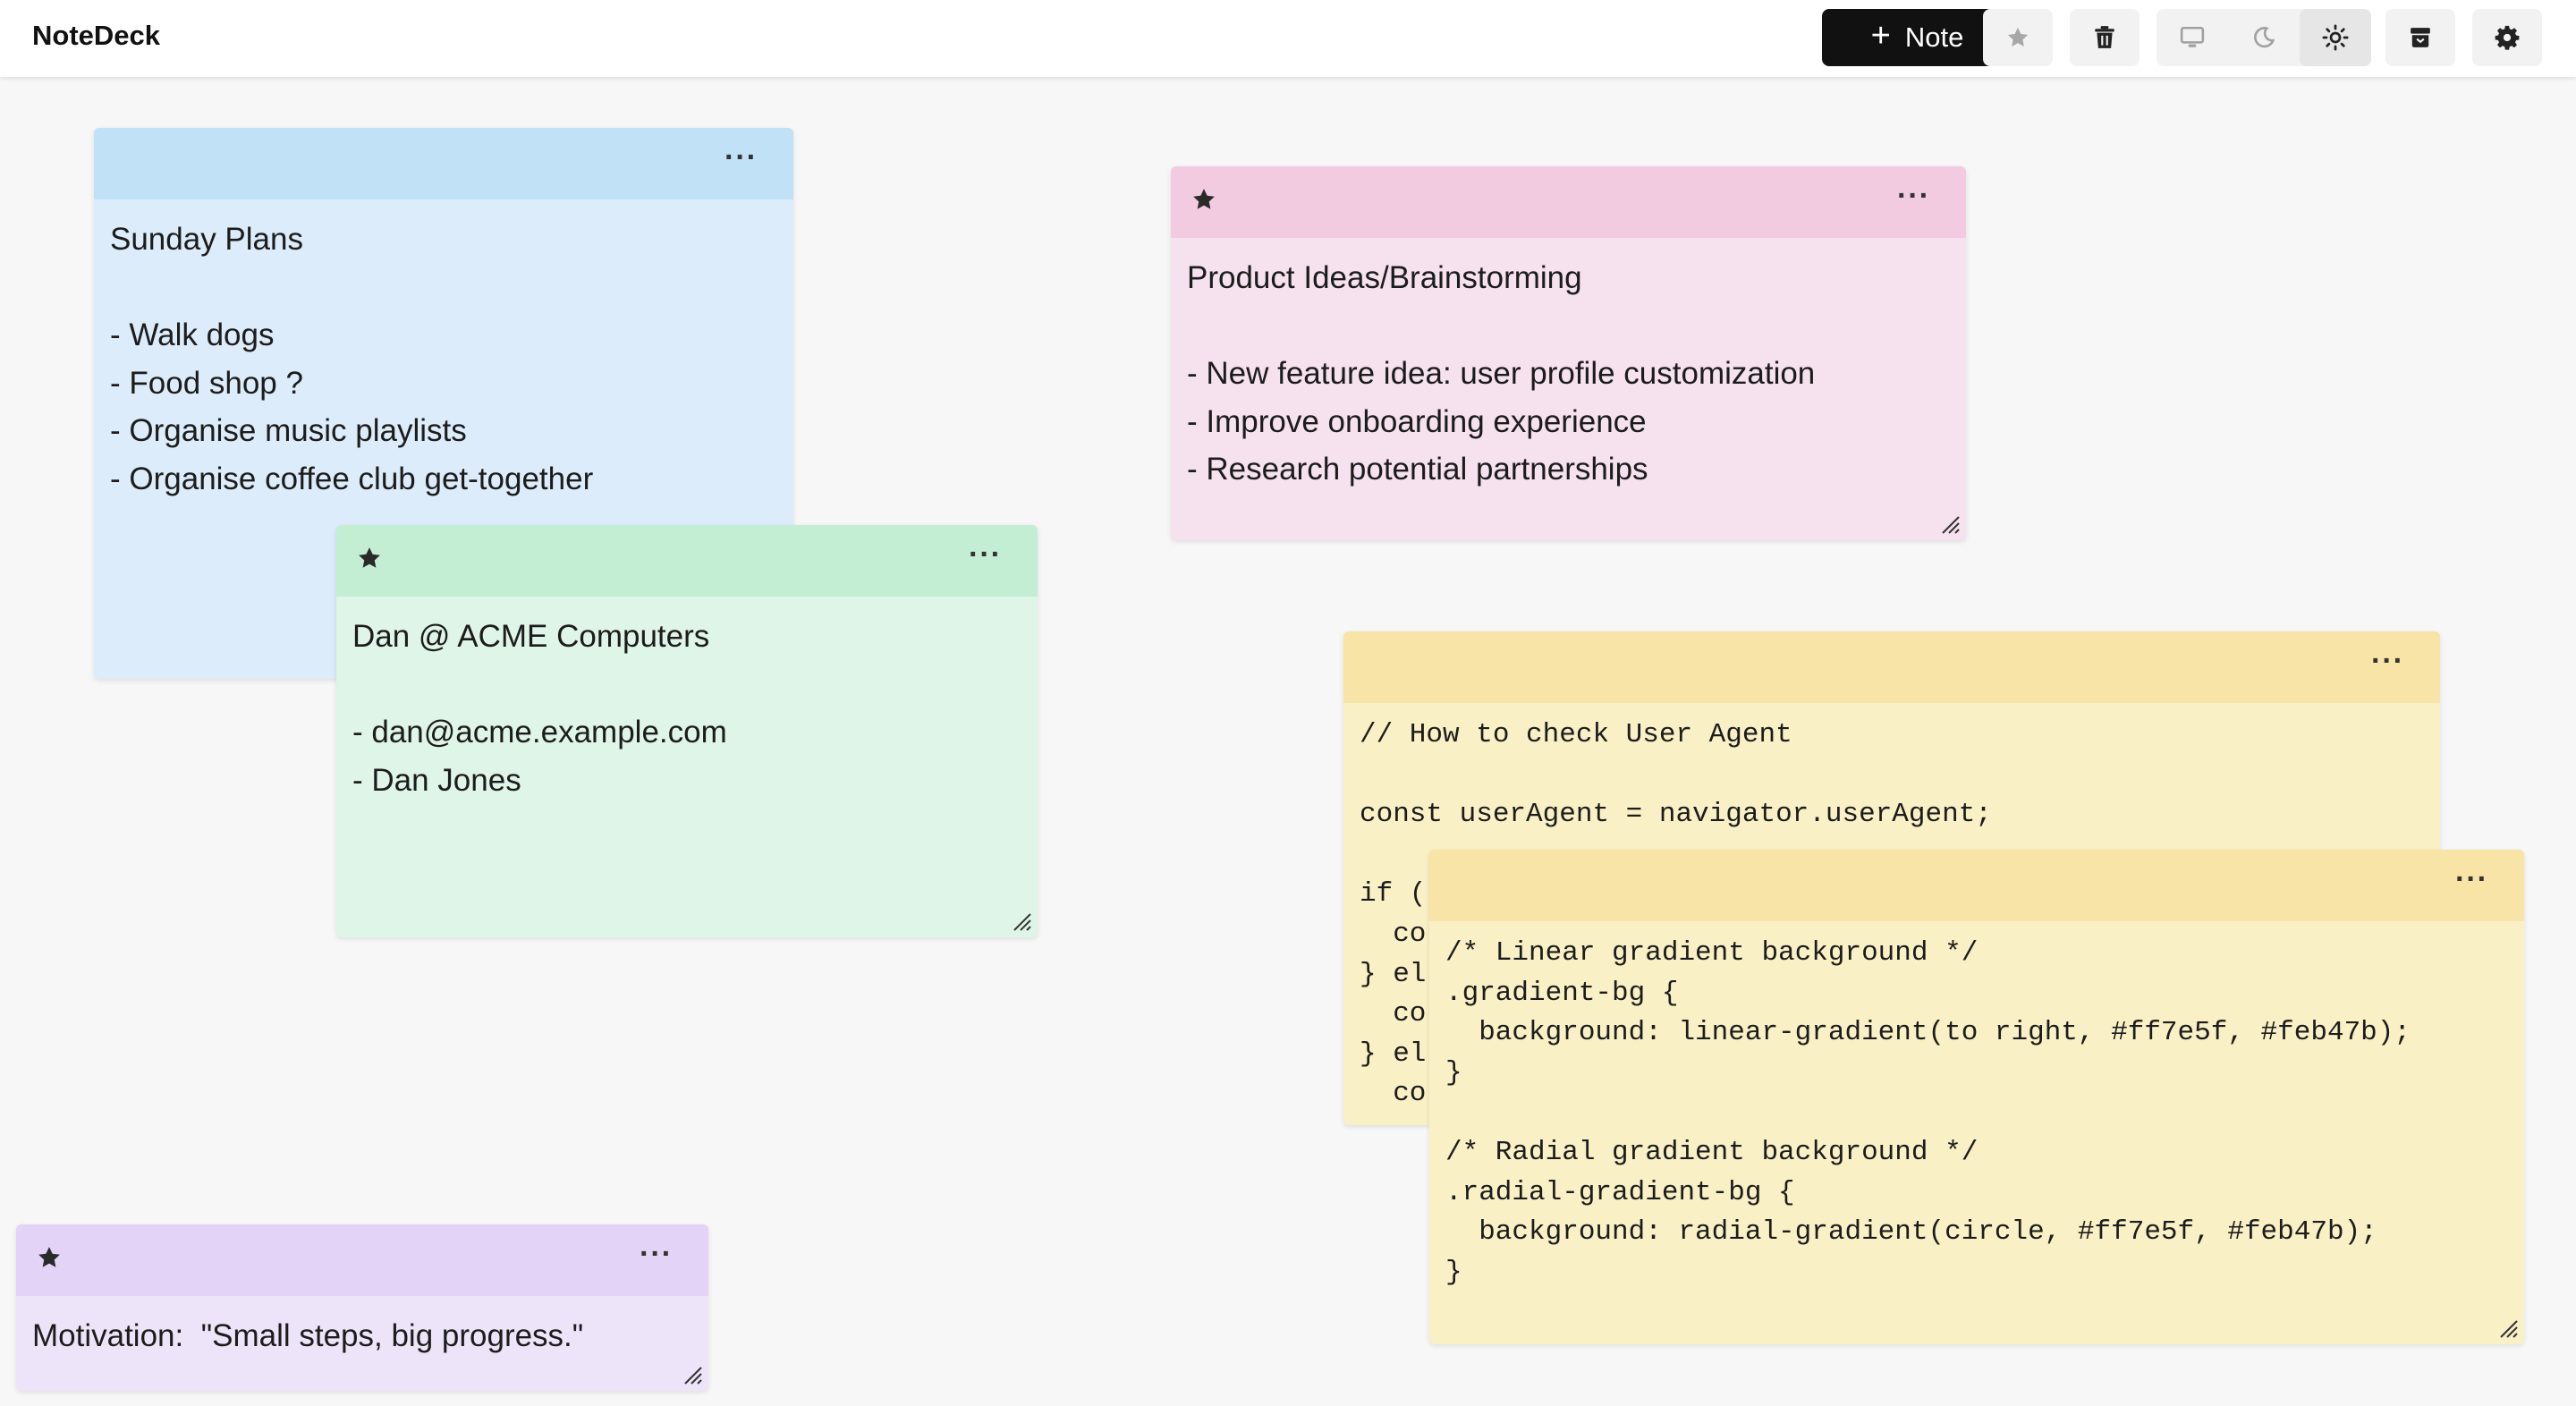 This screenshot has width=2576, height=1406. Describe the element at coordinates (1880, 36) in the screenshot. I see `plus-icon: +` at that location.